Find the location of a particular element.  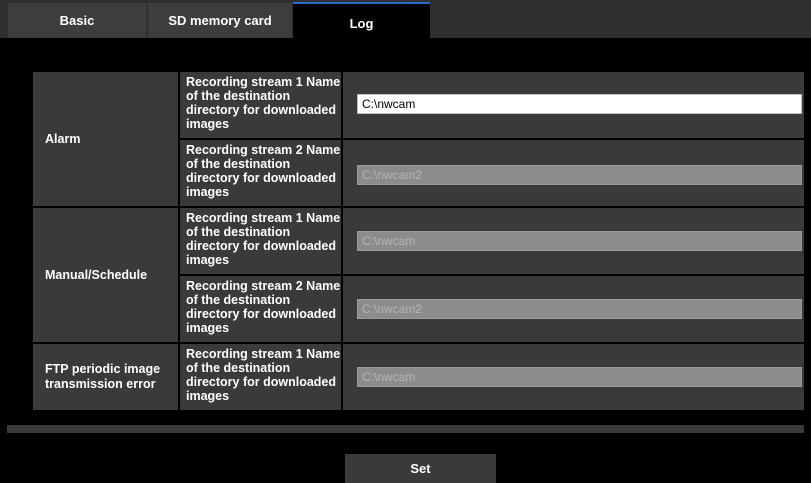

value-cell-ftp-stream1 is located at coordinates (573, 377).